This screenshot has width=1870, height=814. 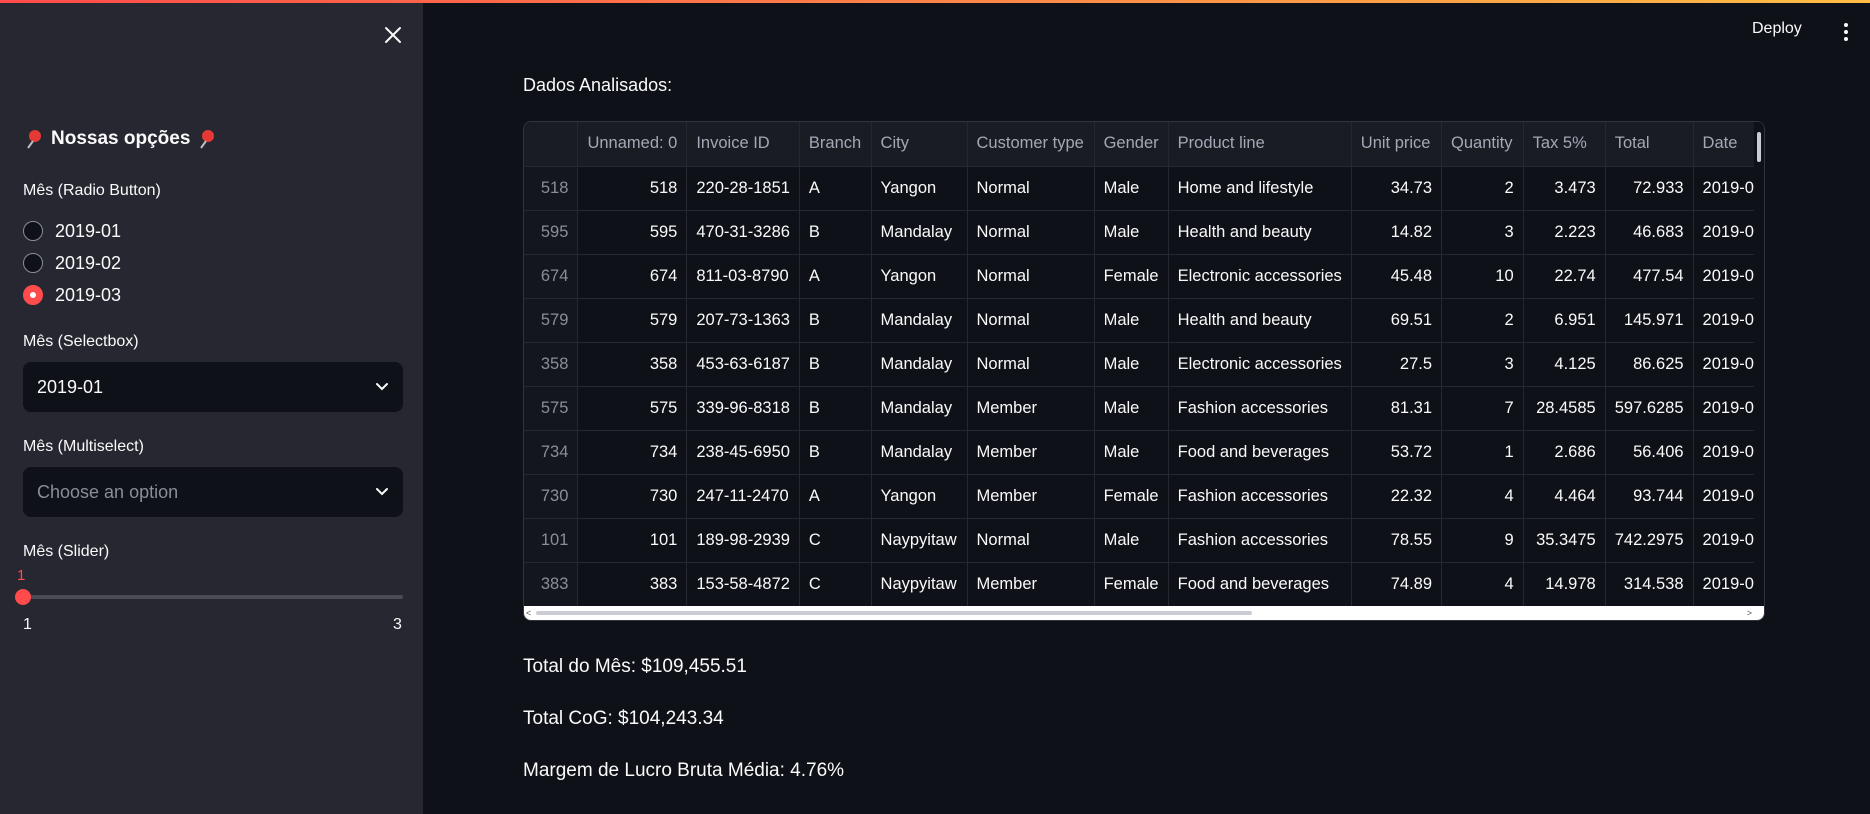 What do you see at coordinates (1649, 408) in the screenshot?
I see `table-cell: 597.6285` at bounding box center [1649, 408].